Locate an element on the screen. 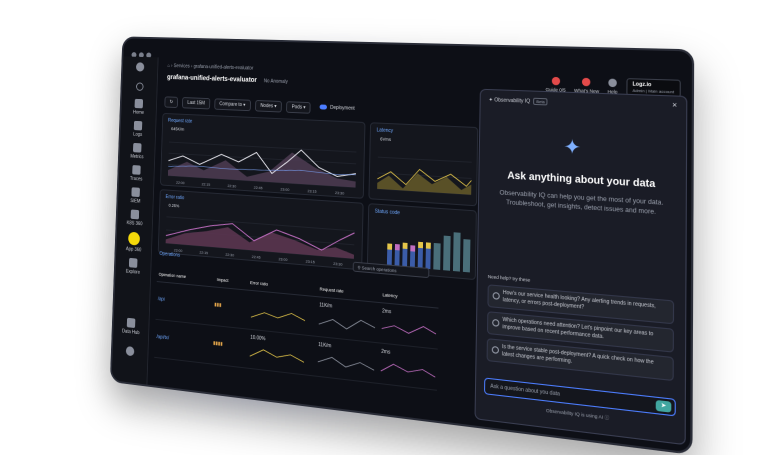 The image size is (777, 455). sparkle-icon: ✦ is located at coordinates (572, 148).